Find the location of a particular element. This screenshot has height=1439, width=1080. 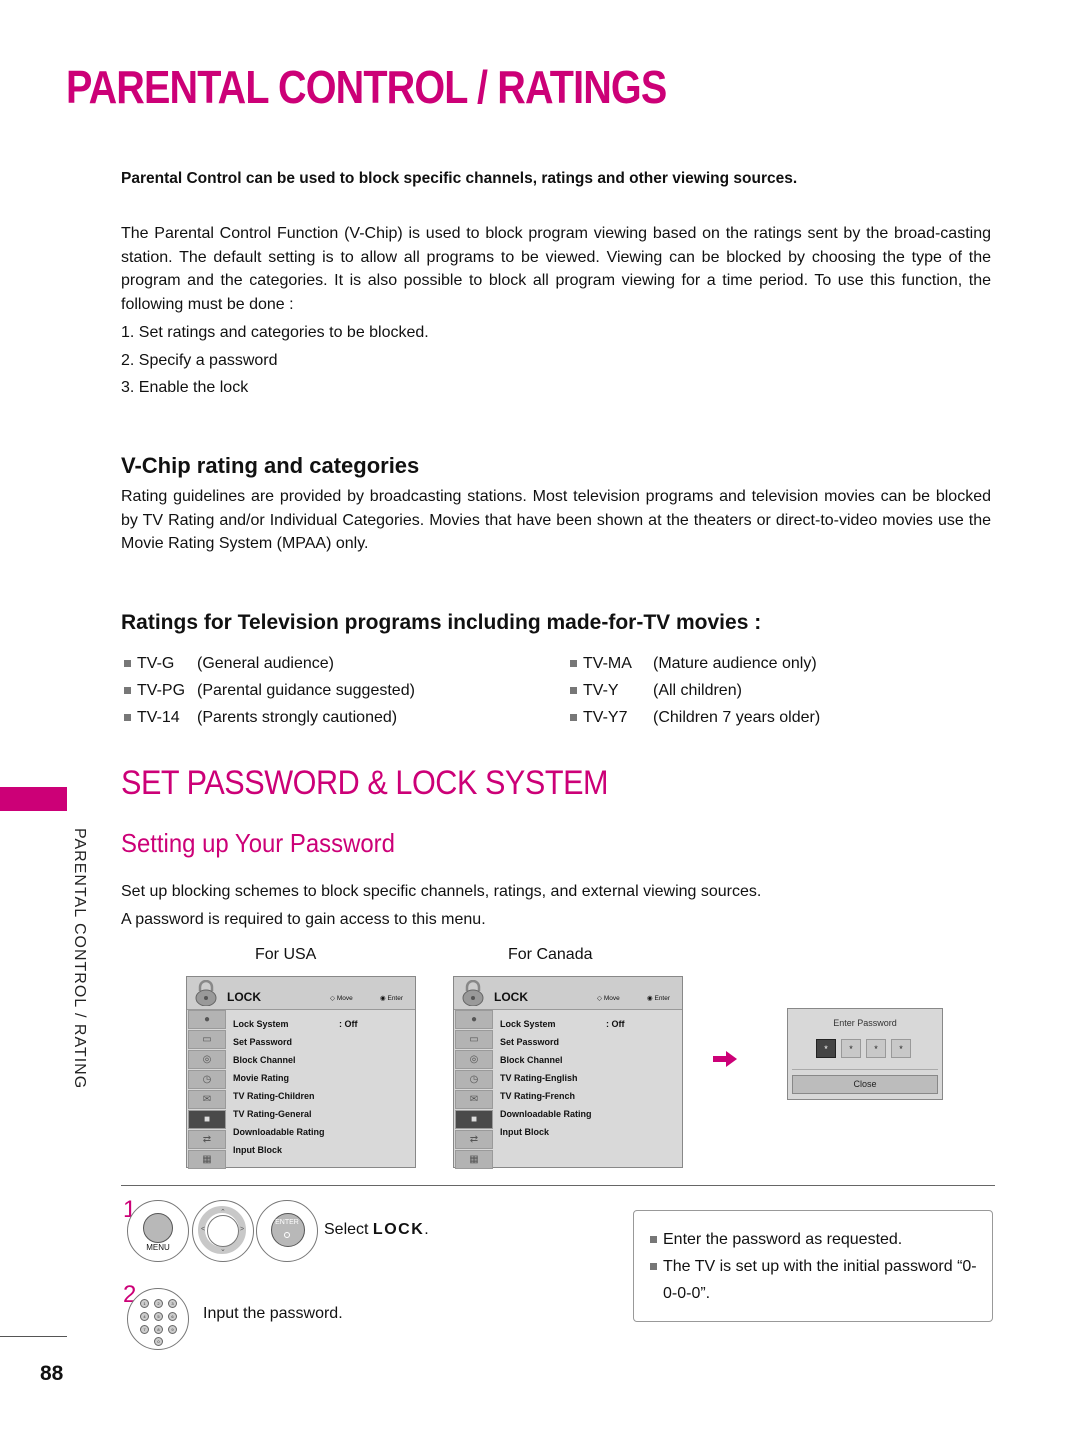

rating-code: TV-MA is located at coordinates (607, 663).